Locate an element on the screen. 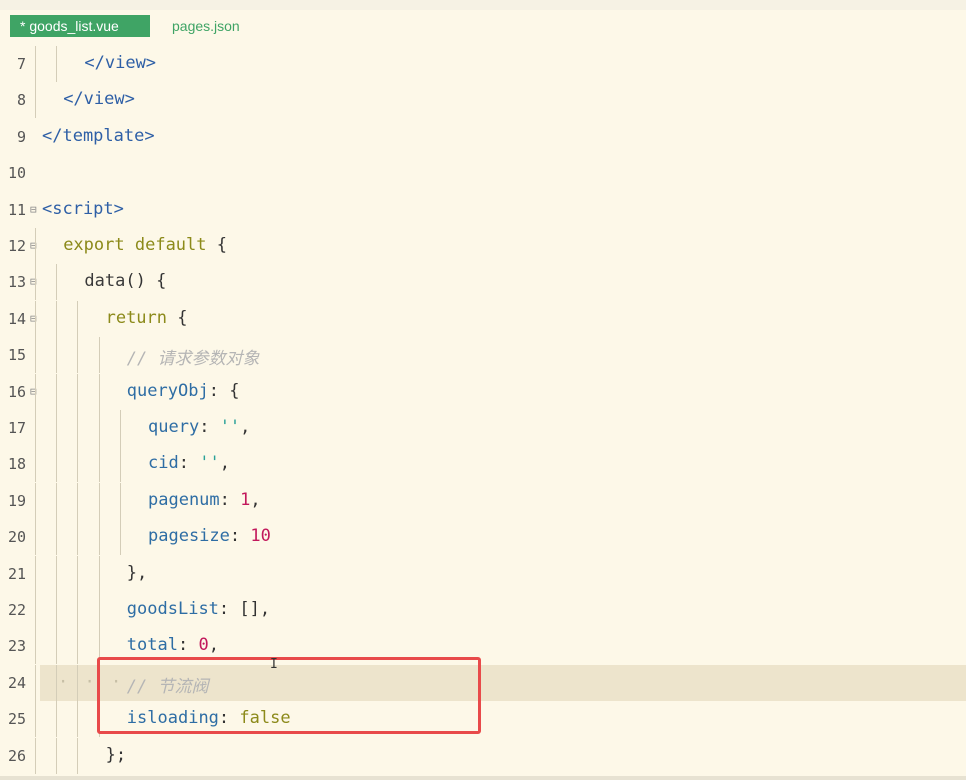 The width and height of the screenshot is (966, 780). line-number: 24 is located at coordinates (16, 682).